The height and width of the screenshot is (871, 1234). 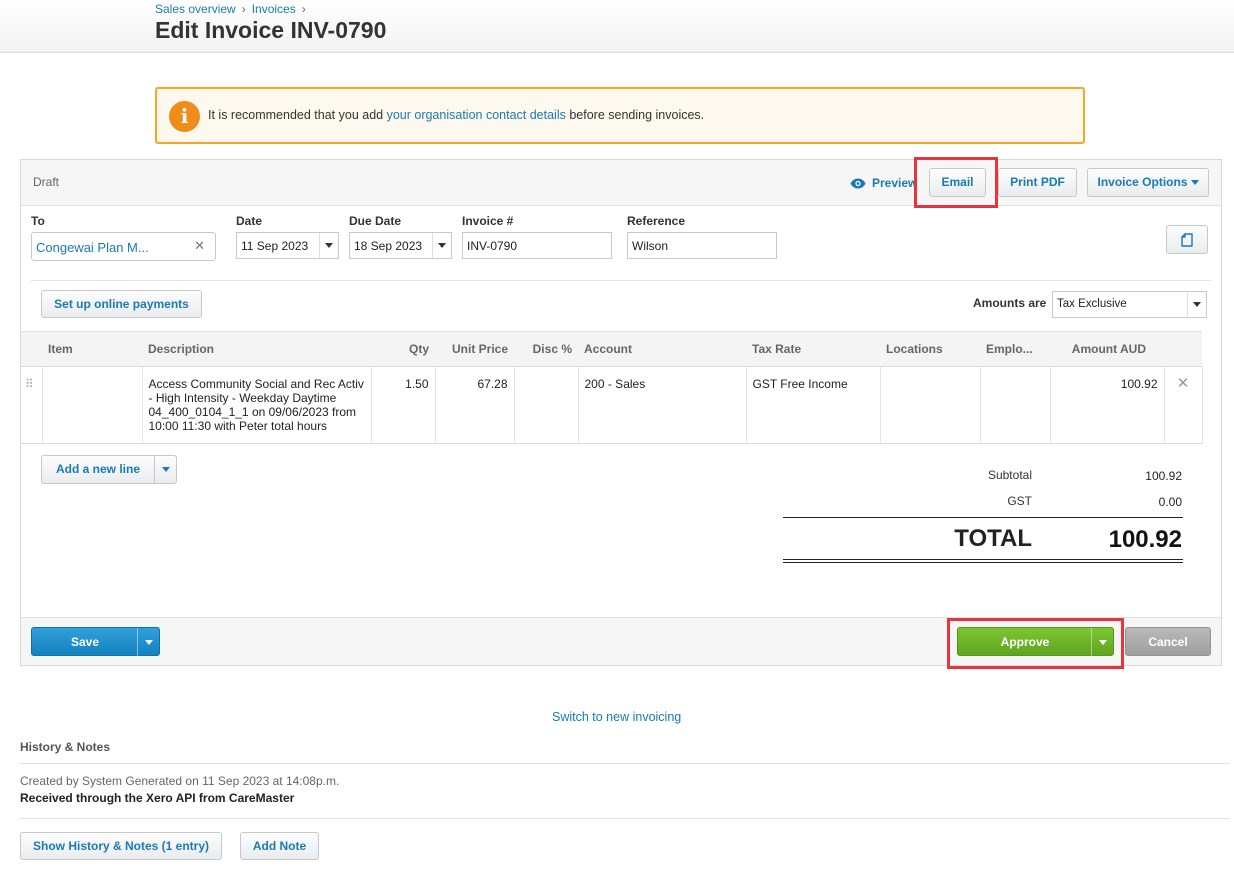 What do you see at coordinates (403, 349) in the screenshot?
I see `column-header: Qty` at bounding box center [403, 349].